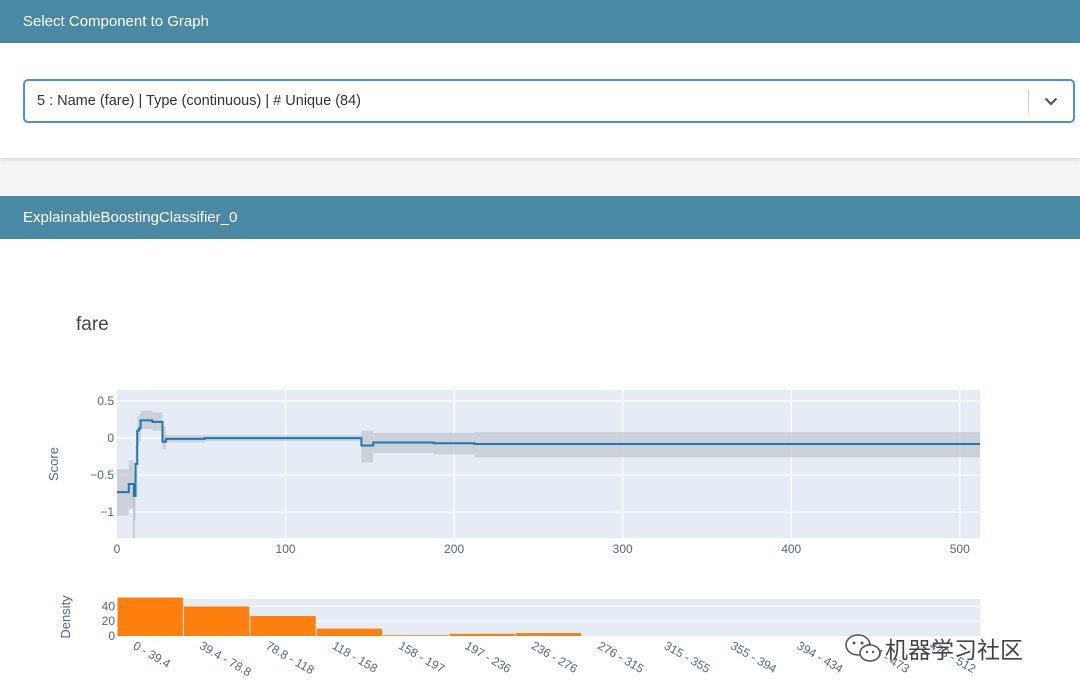  I want to click on density-x-tick-label: 394 - 434, so click(820, 657).